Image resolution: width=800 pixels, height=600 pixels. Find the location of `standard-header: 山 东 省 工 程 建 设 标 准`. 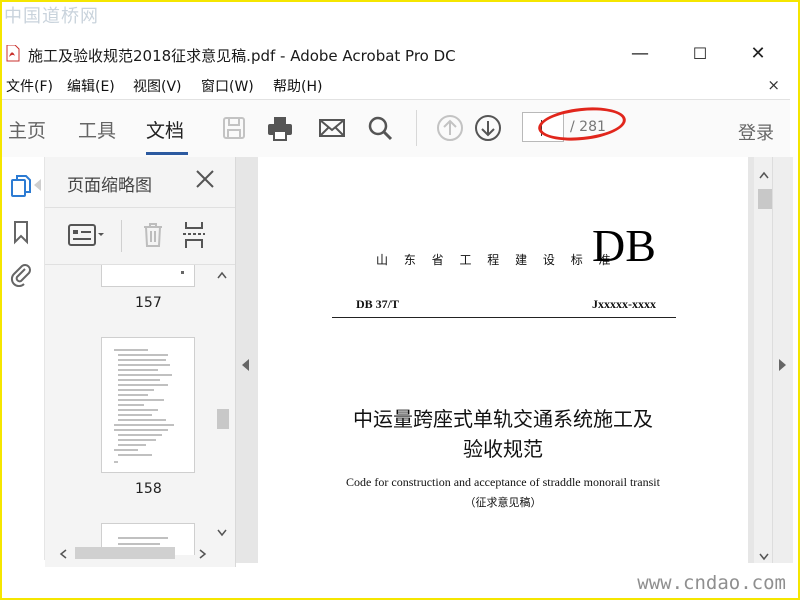

standard-header: 山 东 省 工 程 建 设 标 准 is located at coordinates (496, 260).